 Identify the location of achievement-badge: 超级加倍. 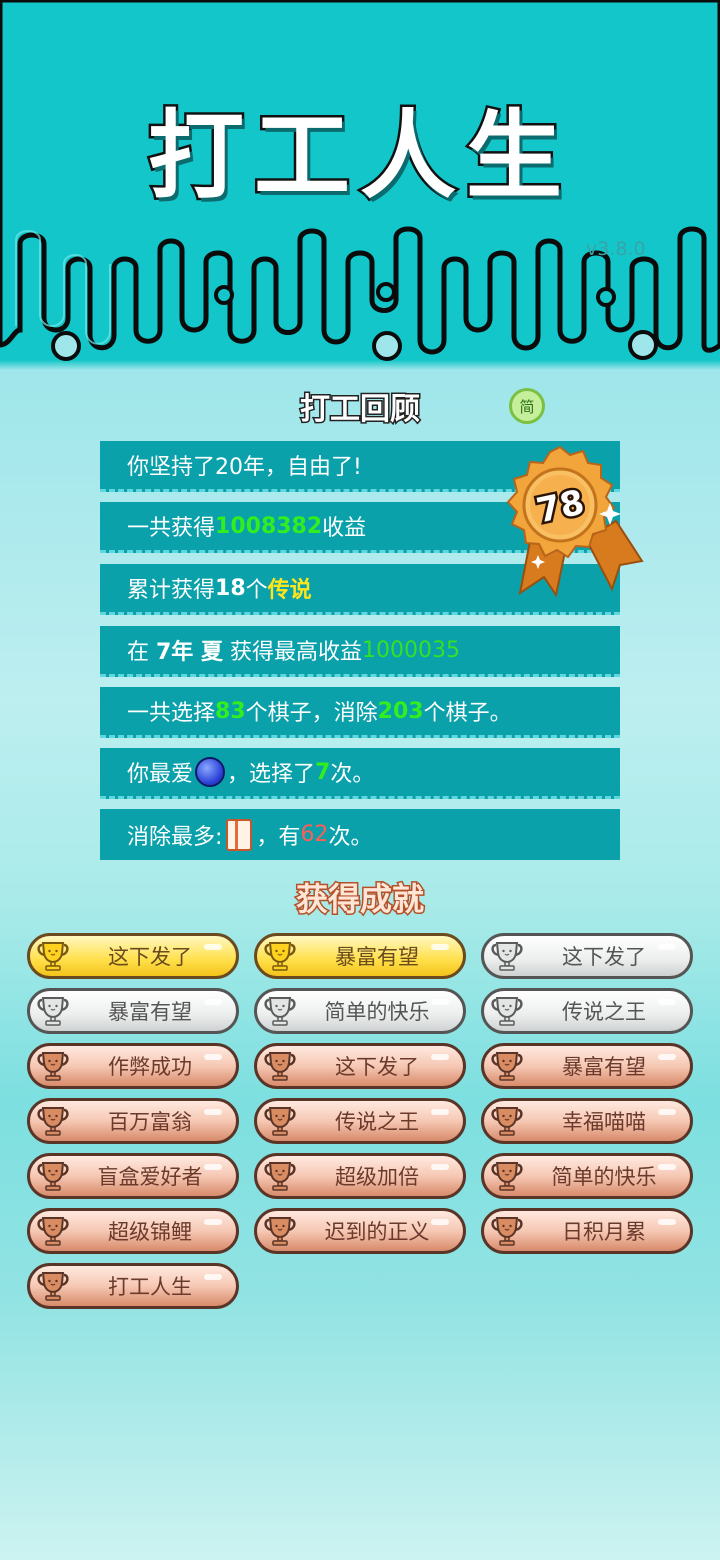
(360, 1176).